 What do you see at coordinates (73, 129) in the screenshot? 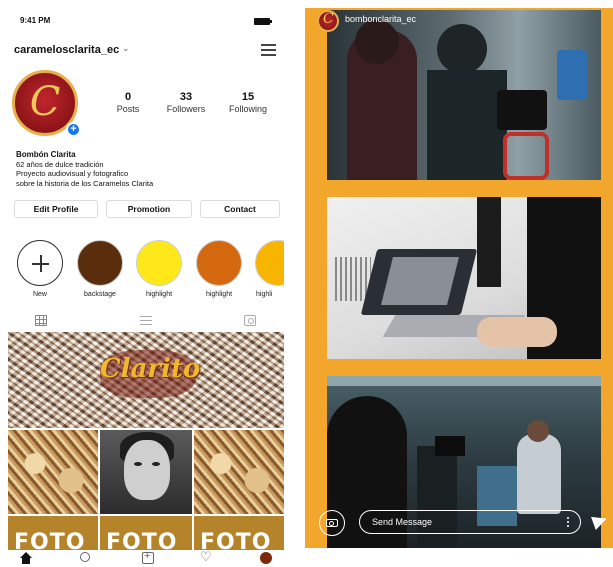
I see `add-story-plus-icon: +` at bounding box center [73, 129].